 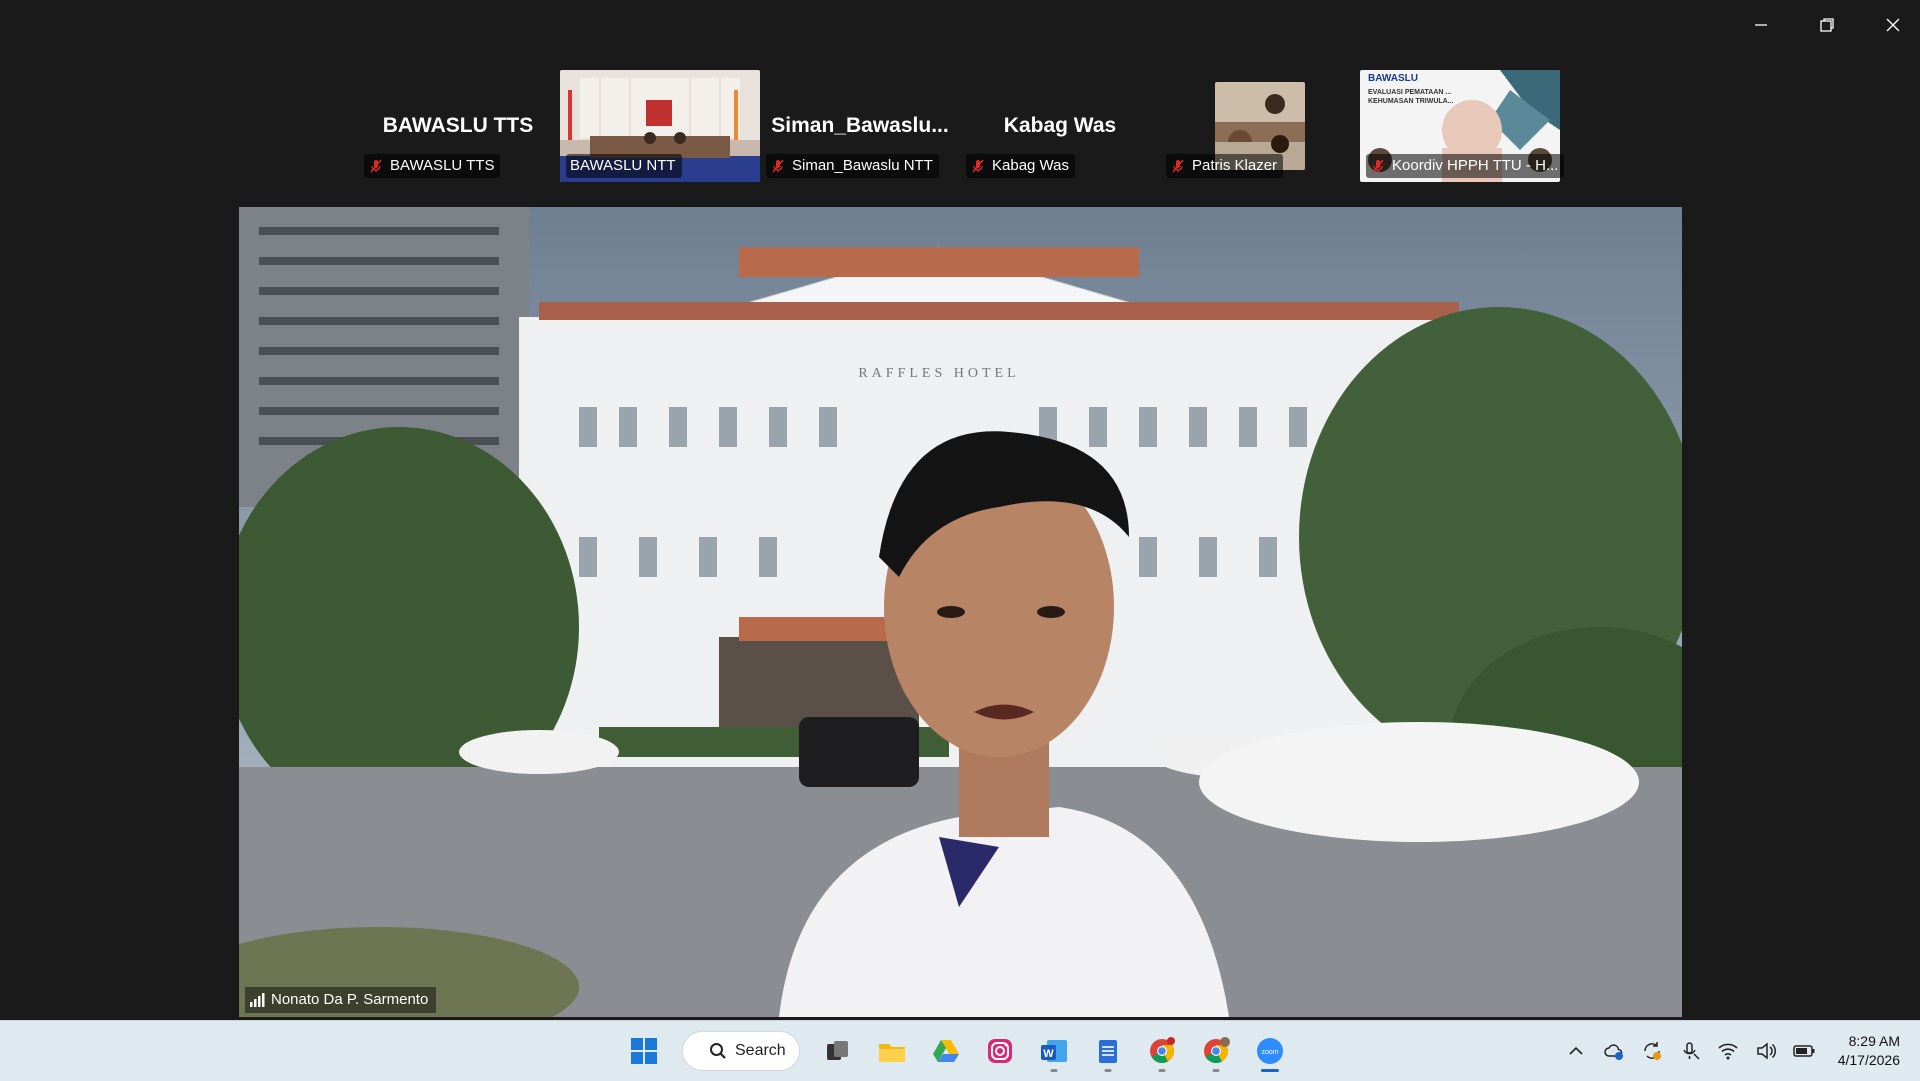 I want to click on participant-label: BAWASLU NTT, so click(x=624, y=166).